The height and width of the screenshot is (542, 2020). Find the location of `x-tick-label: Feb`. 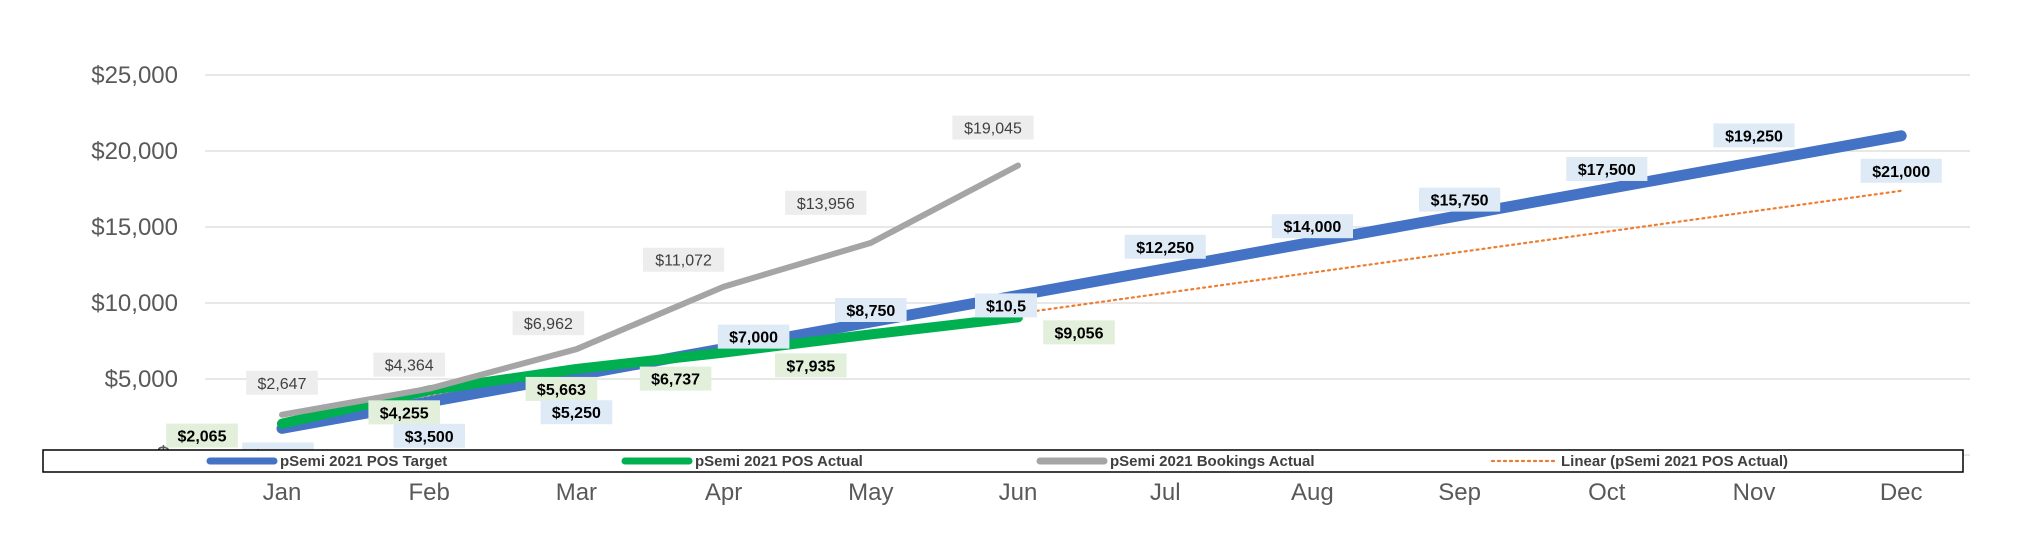

x-tick-label: Feb is located at coordinates (429, 492).